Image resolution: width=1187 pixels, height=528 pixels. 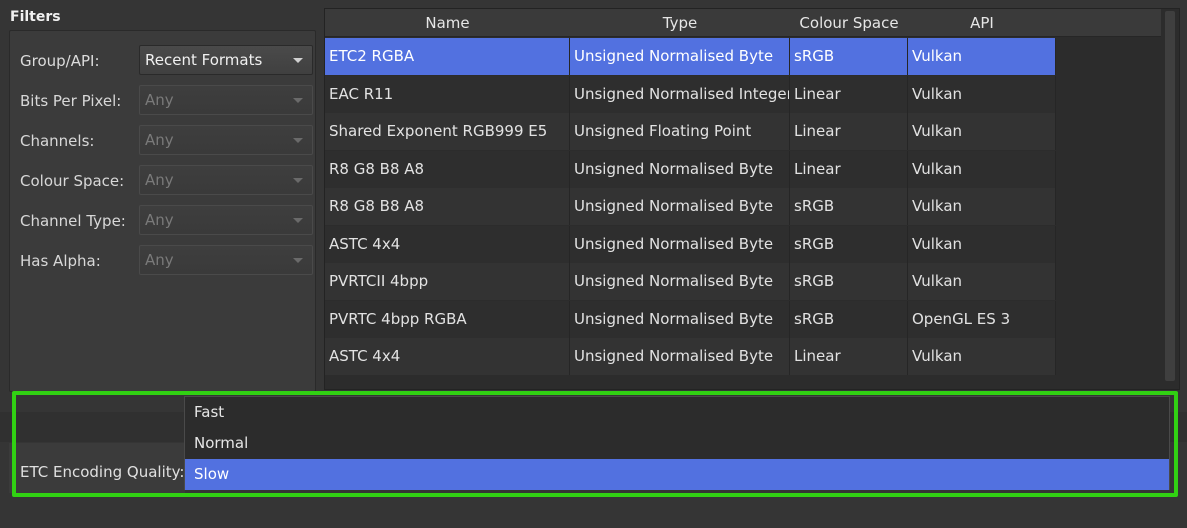 I want to click on etc-encoding-quality-dropdown: Fast Normal Slow, so click(x=677, y=443).